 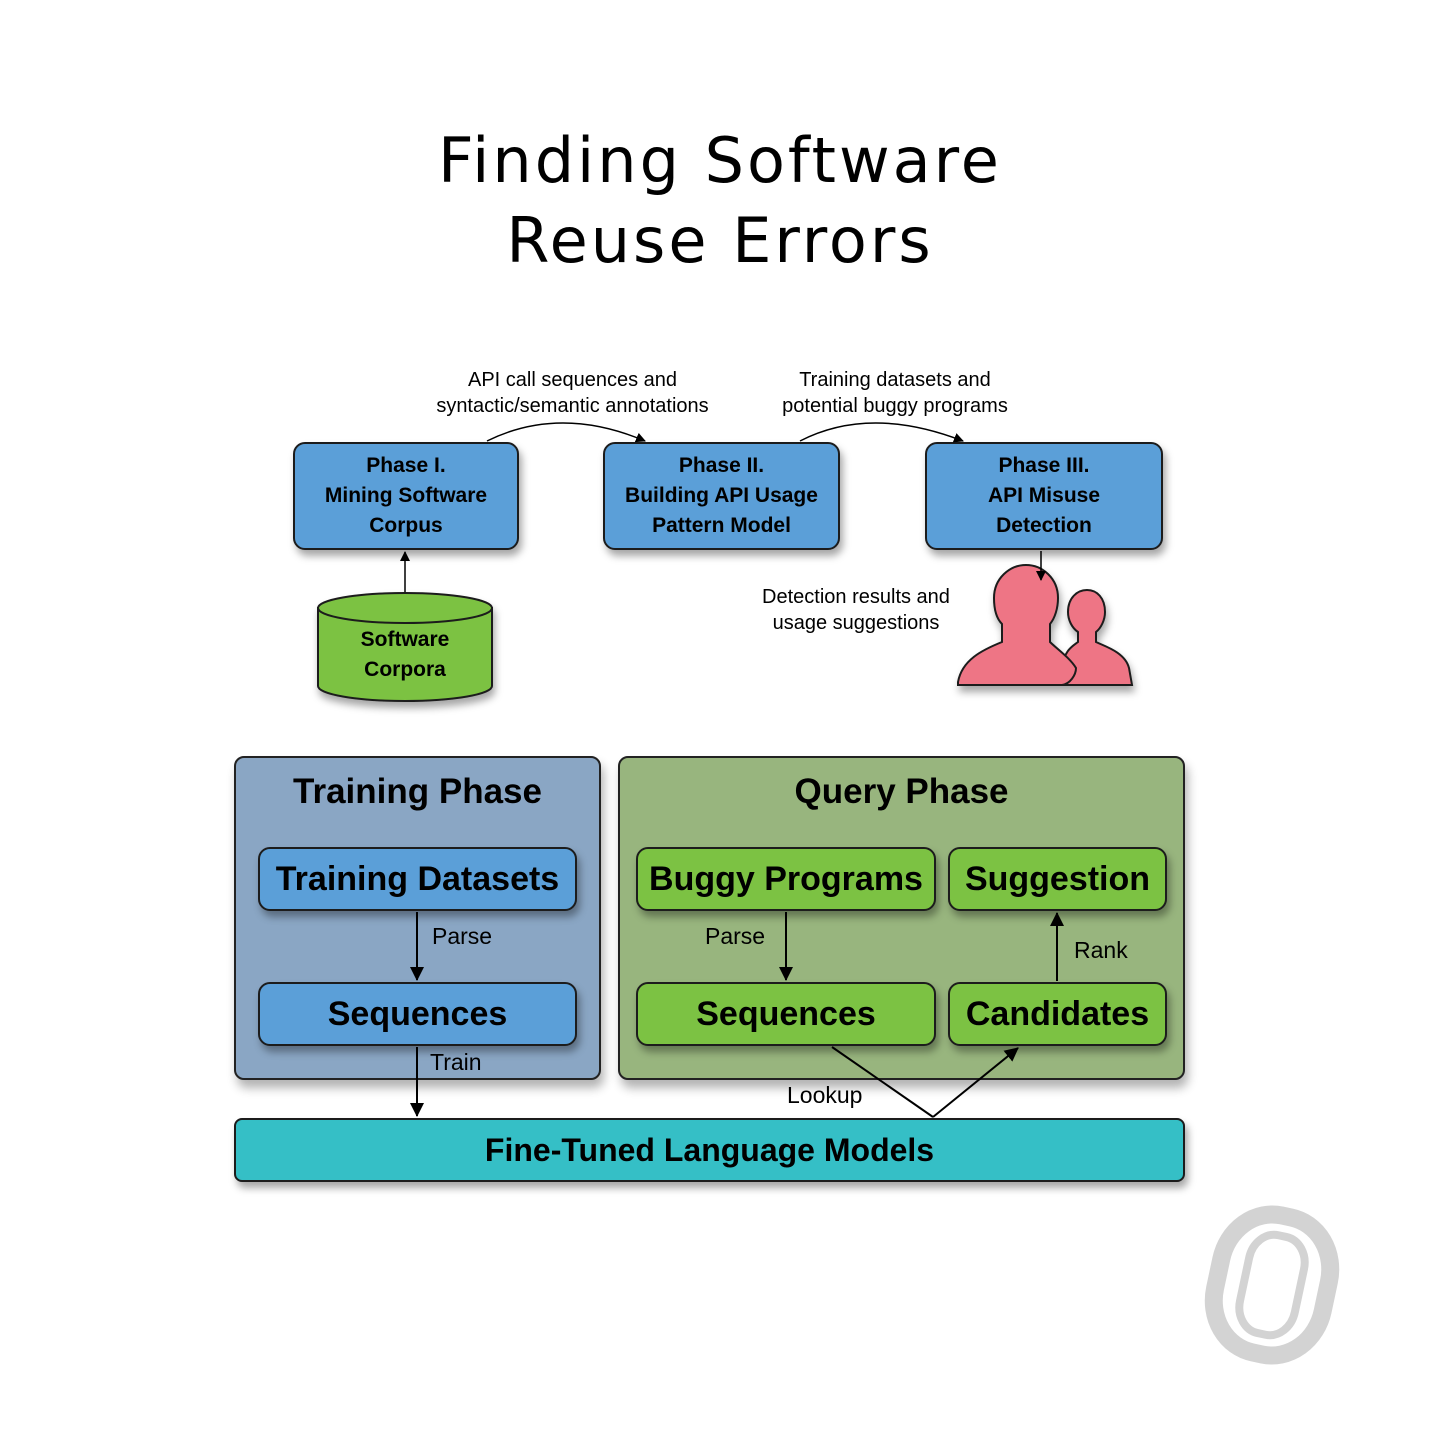 I want to click on arrow-phase2-to-phase3, so click(x=881, y=432).